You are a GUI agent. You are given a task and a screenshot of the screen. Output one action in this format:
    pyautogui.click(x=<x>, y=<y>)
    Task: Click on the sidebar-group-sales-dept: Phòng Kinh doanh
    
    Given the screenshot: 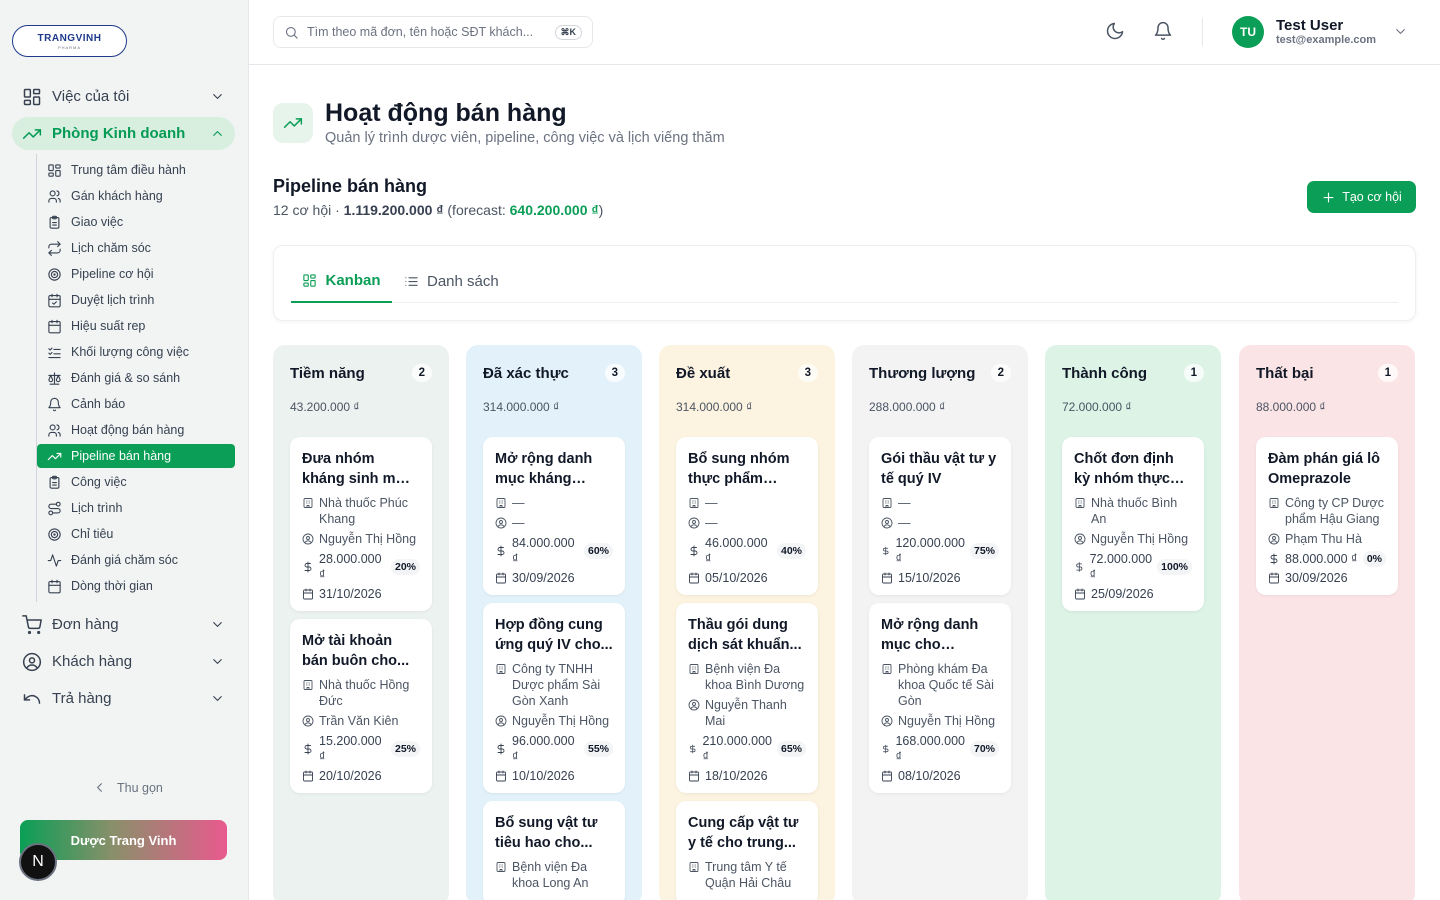 What is the action you would take?
    pyautogui.click(x=123, y=133)
    